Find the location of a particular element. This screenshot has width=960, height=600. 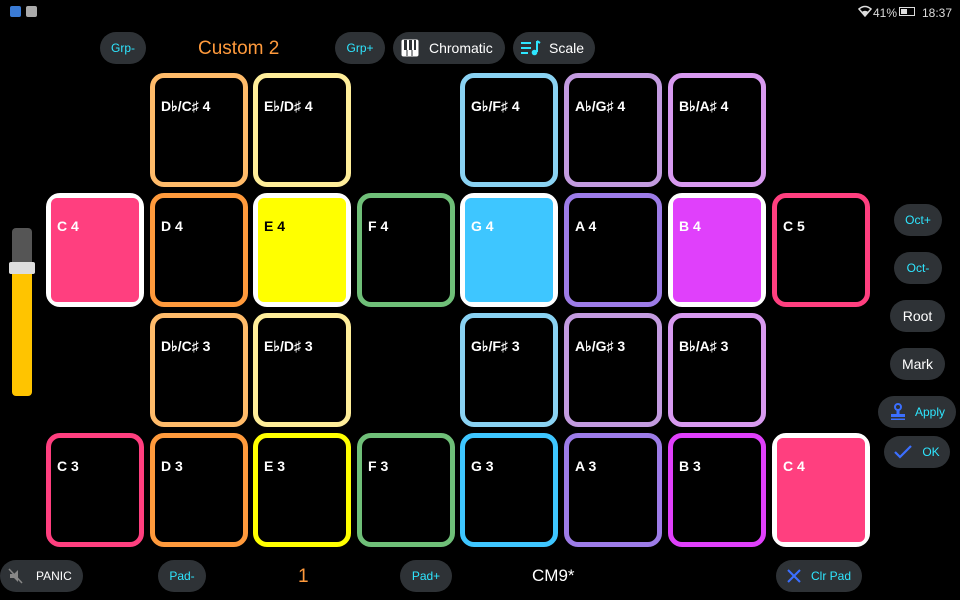

pad-gflat3: G♭/F♯ 3 is located at coordinates (509, 370).